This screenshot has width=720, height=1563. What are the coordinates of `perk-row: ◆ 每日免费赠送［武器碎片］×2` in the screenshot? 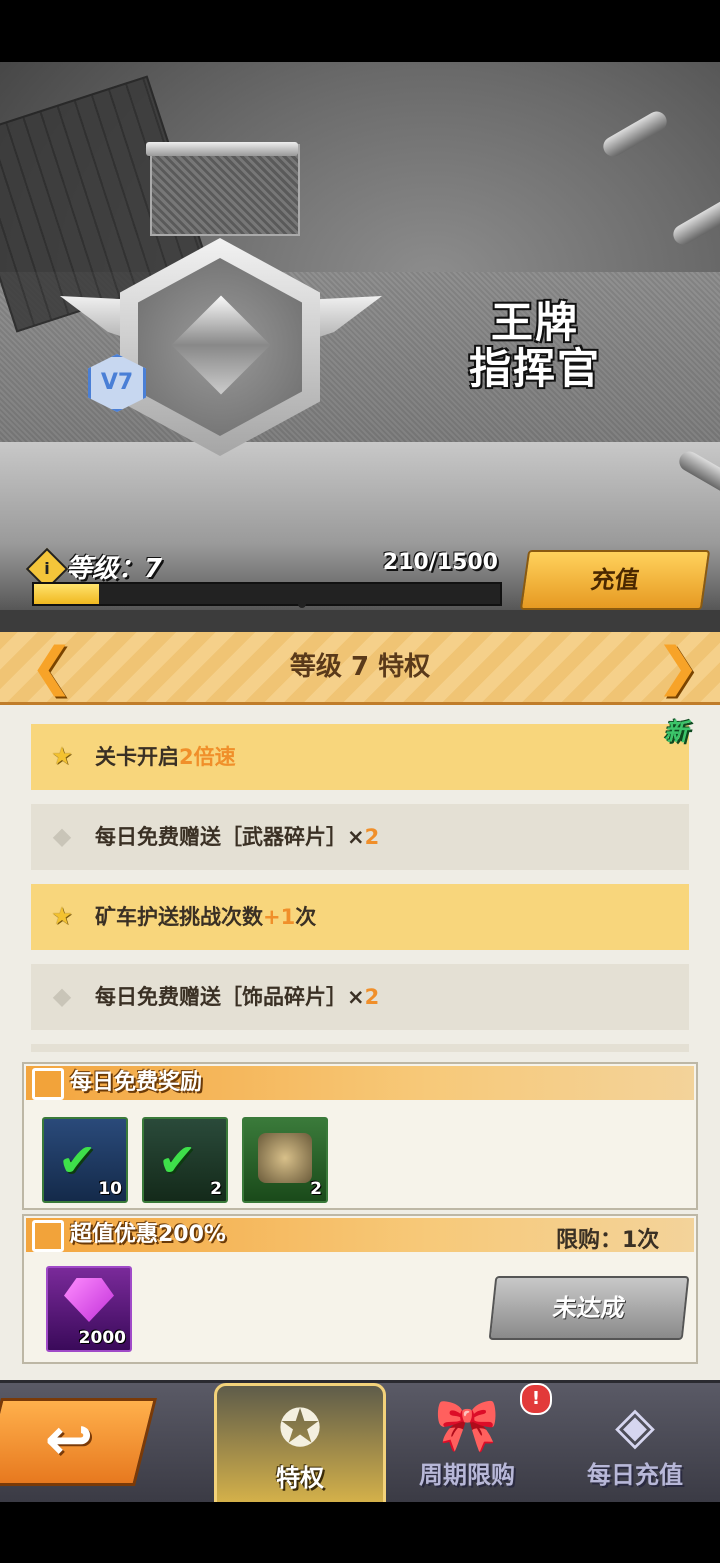 It's located at (360, 837).